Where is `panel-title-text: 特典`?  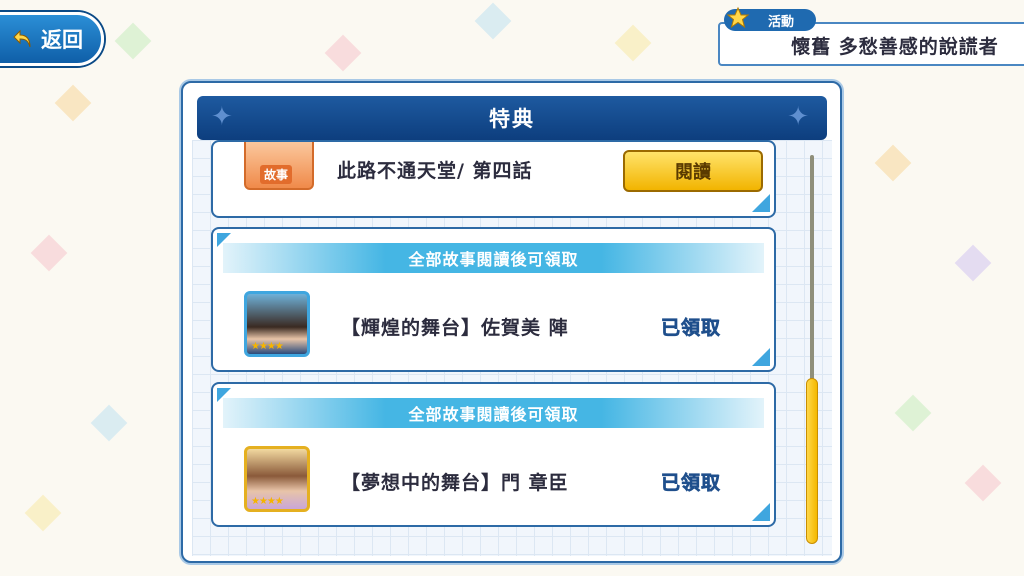
panel-title-text: 特典 is located at coordinates (512, 119).